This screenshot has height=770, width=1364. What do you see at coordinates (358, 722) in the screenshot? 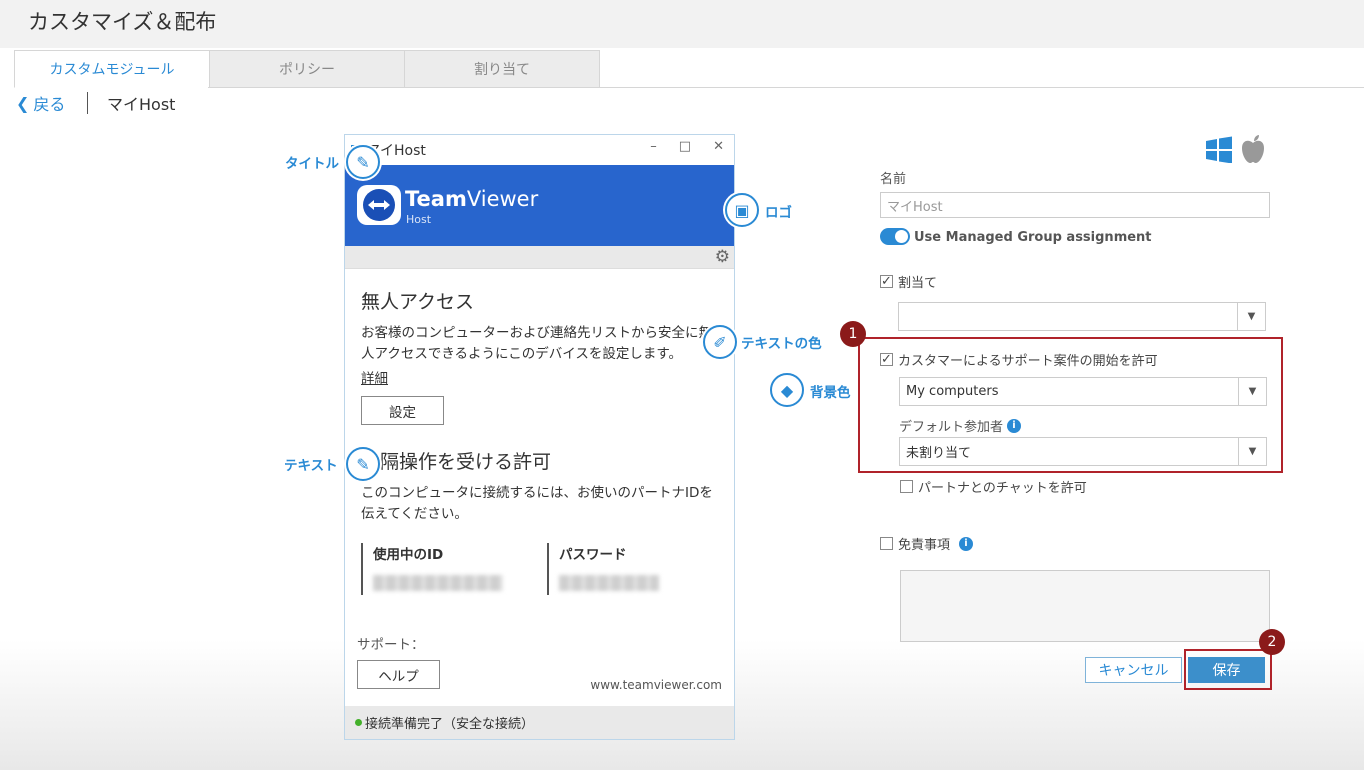
I see `status-dot-icon` at bounding box center [358, 722].